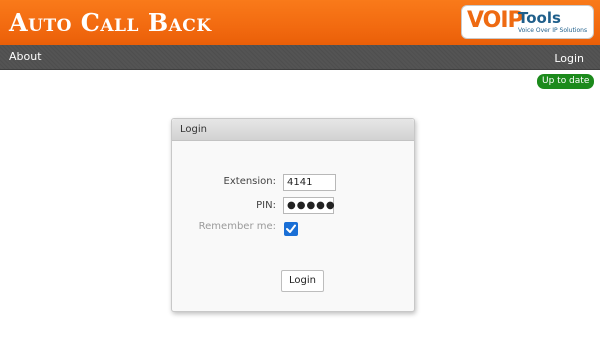  I want to click on status-badge: Up to date, so click(566, 81).